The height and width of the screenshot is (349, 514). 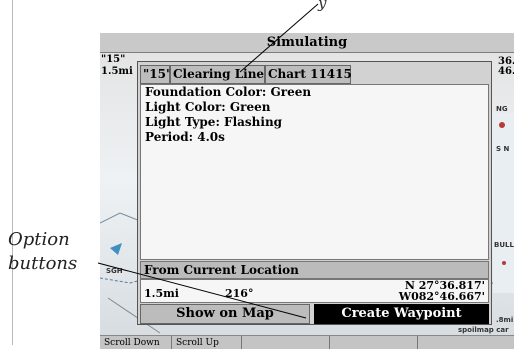 I want to click on callout-leader-top, so click(x=279, y=38).